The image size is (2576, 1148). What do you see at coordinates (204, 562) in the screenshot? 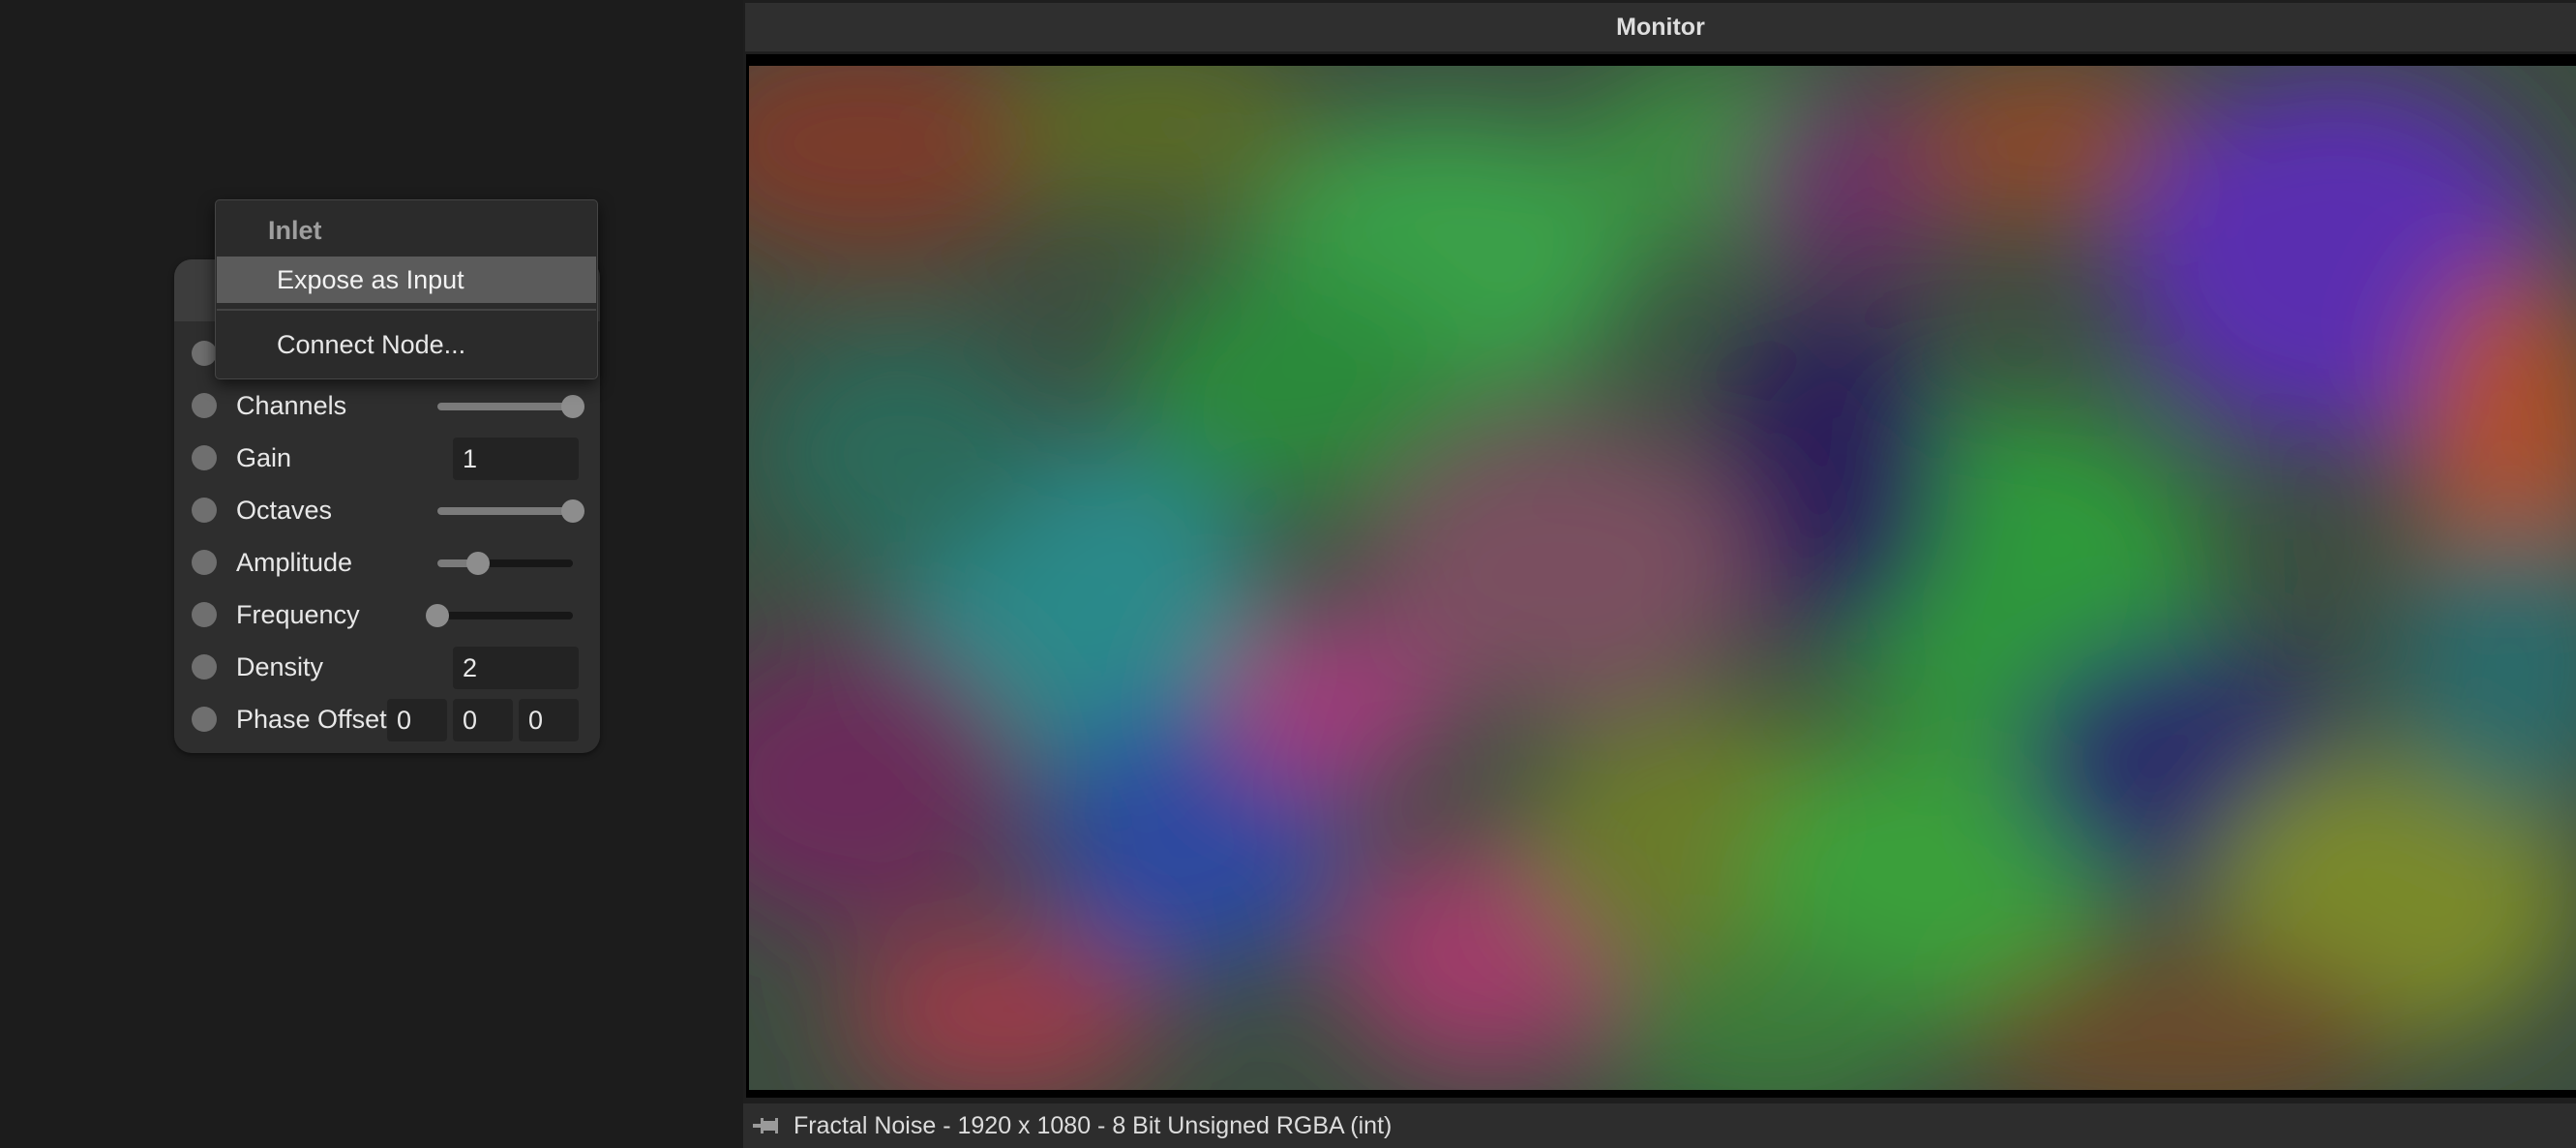
I see `amplitude-inlet-dot` at bounding box center [204, 562].